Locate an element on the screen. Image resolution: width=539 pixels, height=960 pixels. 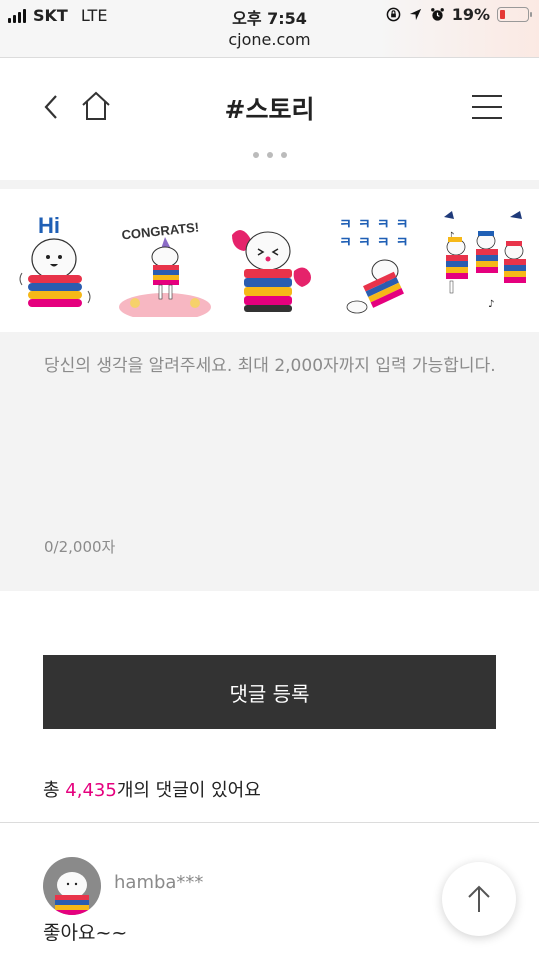
congrats-sticker: CONGRATS! is located at coordinates (165, 262).